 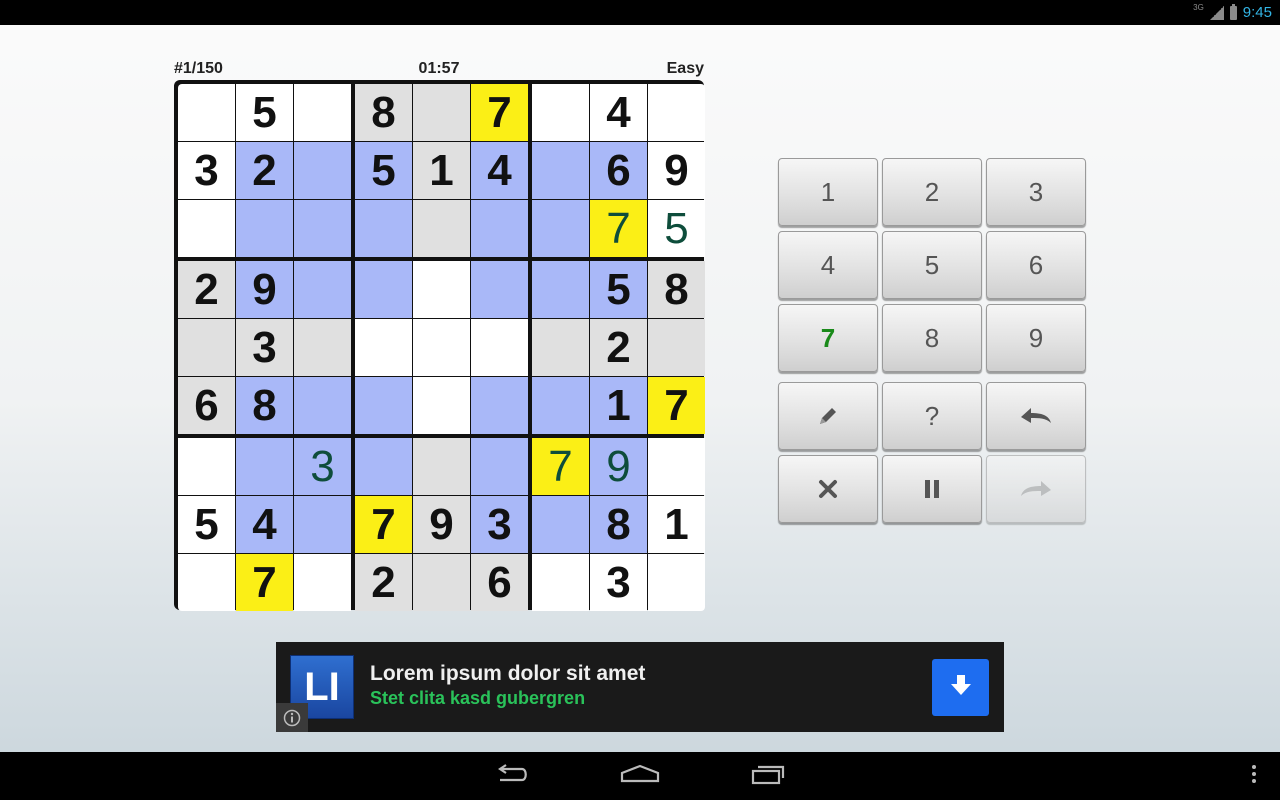 I want to click on undo-button, so click(x=1036, y=416).